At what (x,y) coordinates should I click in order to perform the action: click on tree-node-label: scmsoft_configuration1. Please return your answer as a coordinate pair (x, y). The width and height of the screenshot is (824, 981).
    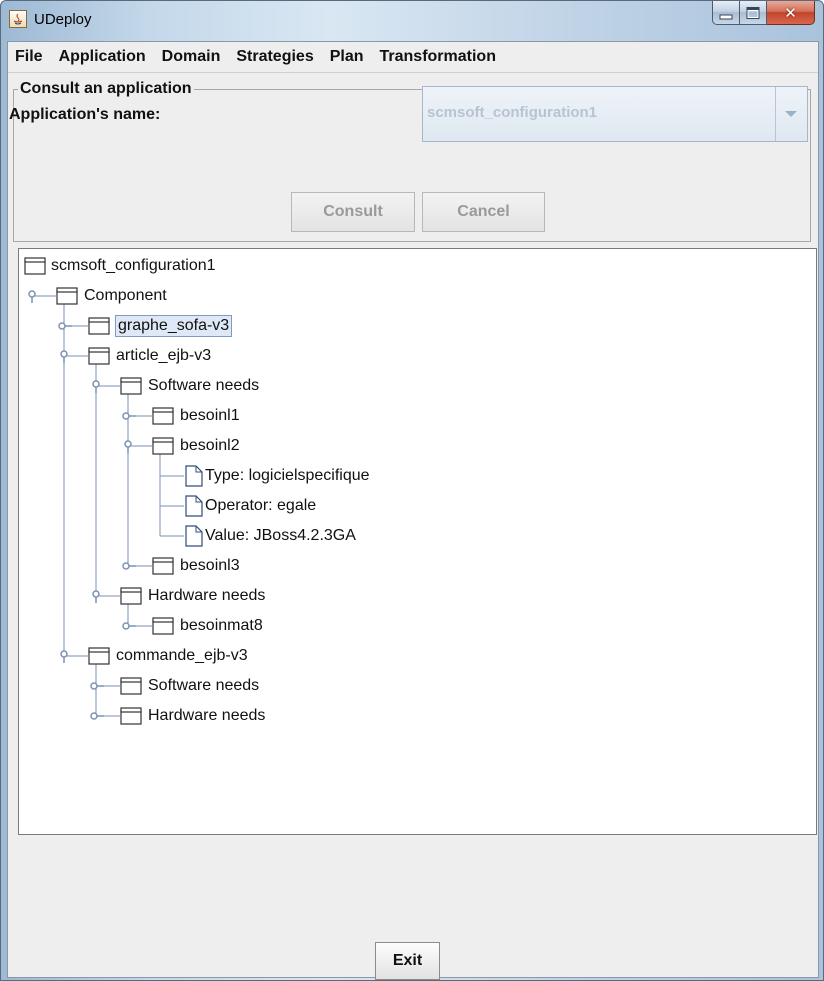
    Looking at the image, I should click on (133, 266).